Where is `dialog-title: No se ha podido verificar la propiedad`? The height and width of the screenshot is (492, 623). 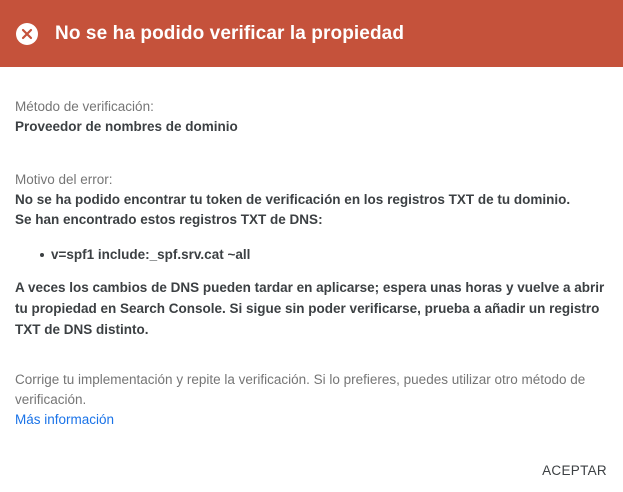 dialog-title: No se ha podido verificar la propiedad is located at coordinates (230, 33).